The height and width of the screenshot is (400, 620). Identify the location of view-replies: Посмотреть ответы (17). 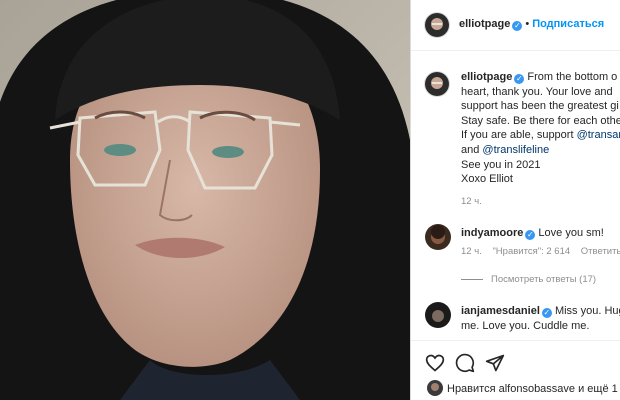
(528, 279).